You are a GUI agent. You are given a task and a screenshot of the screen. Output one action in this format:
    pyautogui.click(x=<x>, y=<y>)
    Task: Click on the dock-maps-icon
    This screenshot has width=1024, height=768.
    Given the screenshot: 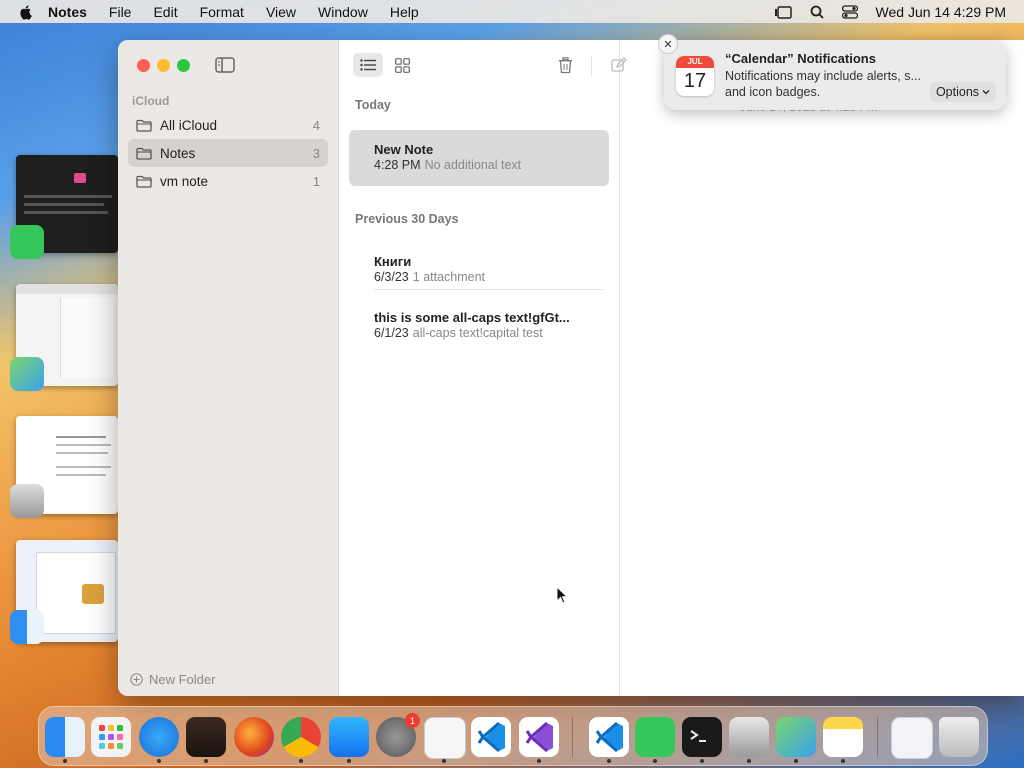 What is the action you would take?
    pyautogui.click(x=796, y=737)
    